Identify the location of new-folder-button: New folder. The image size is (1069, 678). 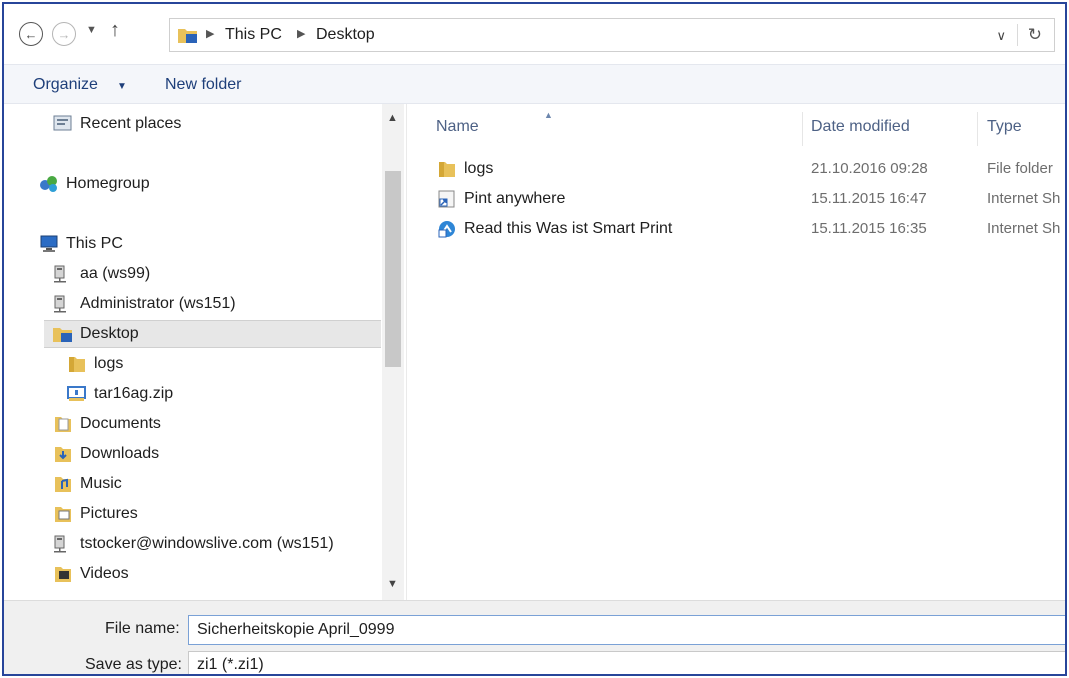
(203, 85).